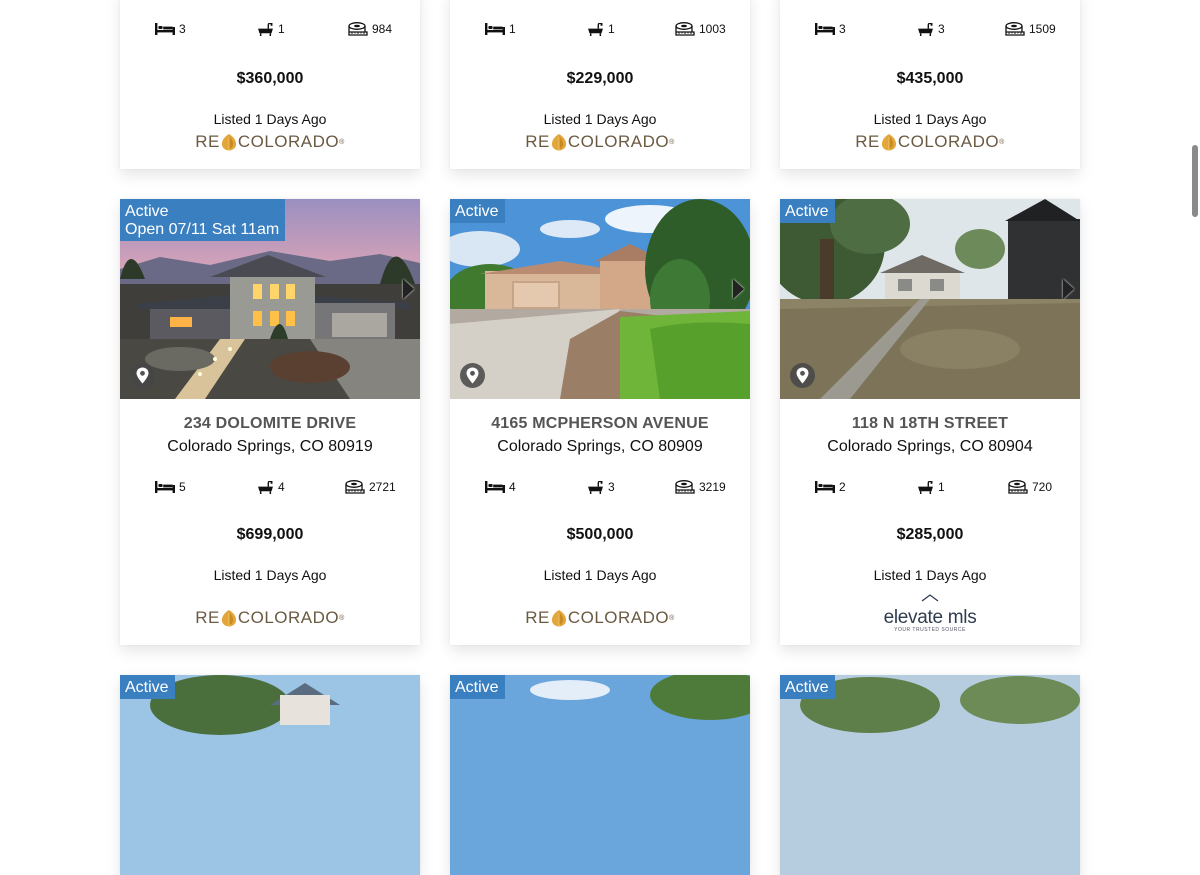 The width and height of the screenshot is (1200, 875). What do you see at coordinates (930, 598) in the screenshot?
I see `roof-icon` at bounding box center [930, 598].